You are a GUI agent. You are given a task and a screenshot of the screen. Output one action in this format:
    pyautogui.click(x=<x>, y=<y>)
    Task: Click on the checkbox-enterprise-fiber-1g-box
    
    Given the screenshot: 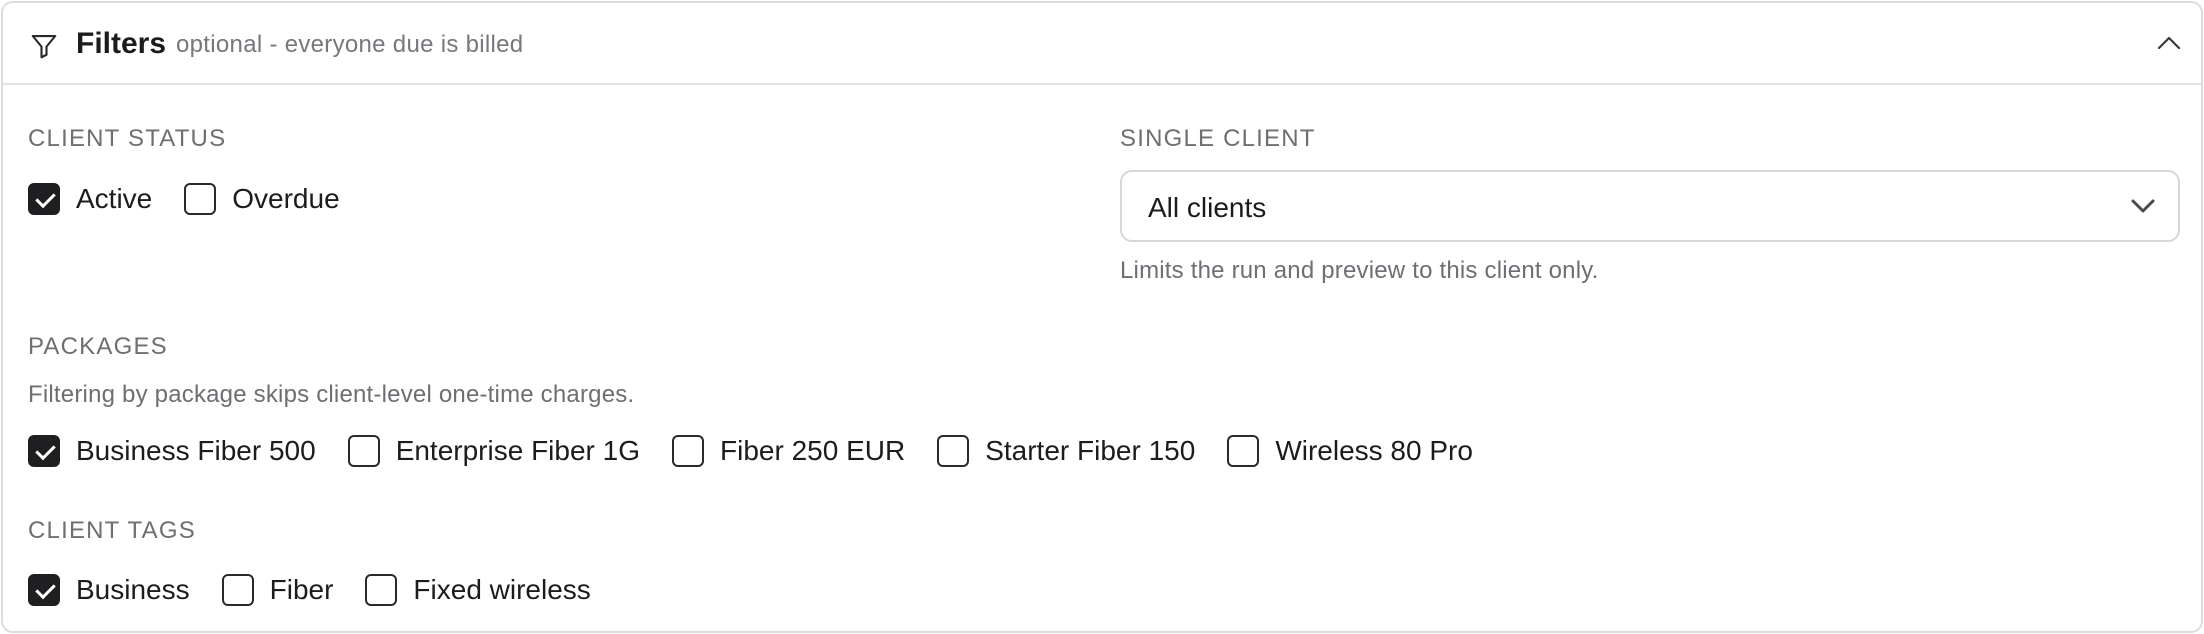 What is the action you would take?
    pyautogui.click(x=363, y=451)
    